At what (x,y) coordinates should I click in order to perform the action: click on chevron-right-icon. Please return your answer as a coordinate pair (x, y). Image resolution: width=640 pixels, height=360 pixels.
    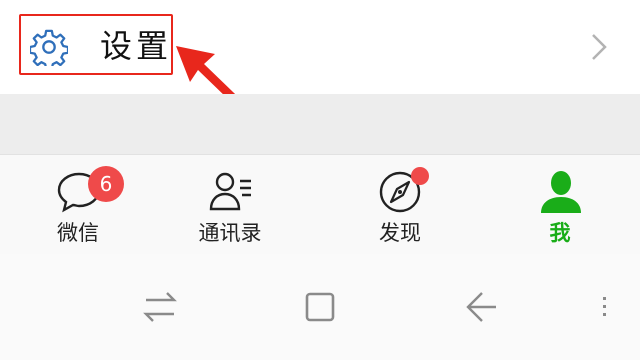
    Looking at the image, I should click on (599, 47).